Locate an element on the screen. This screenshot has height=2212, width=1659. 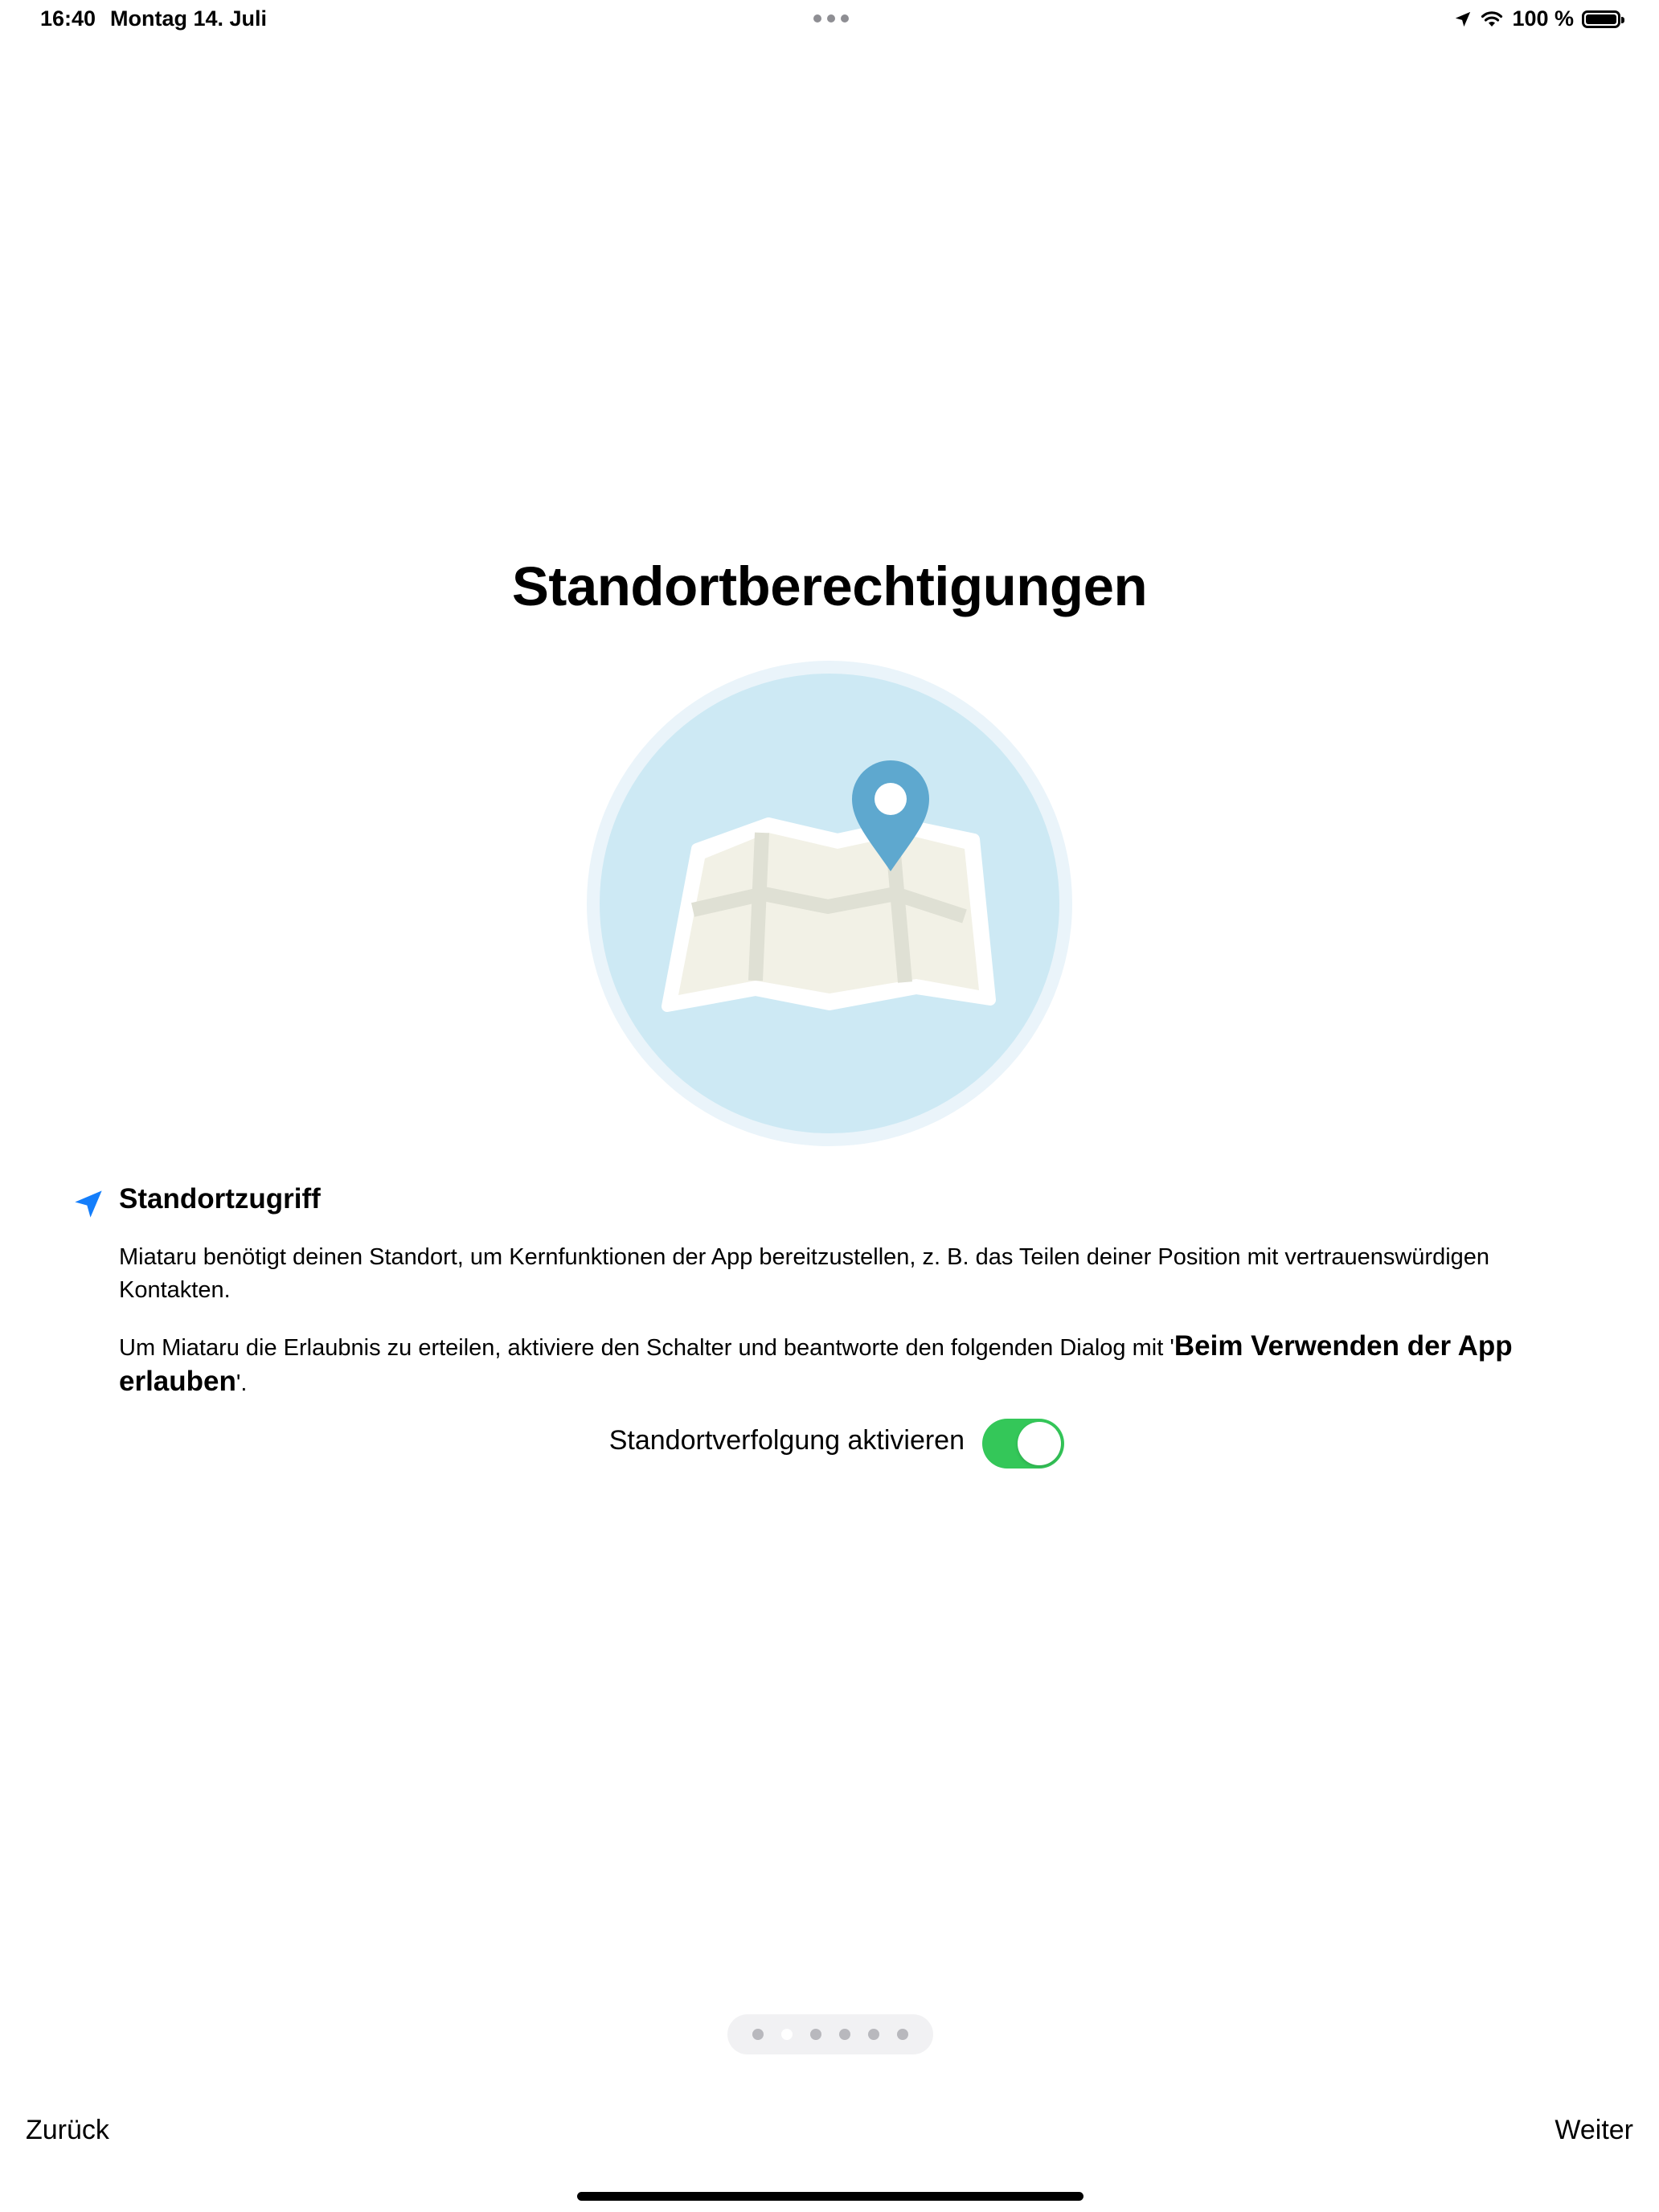
next-button: Weiter is located at coordinates (1594, 2130).